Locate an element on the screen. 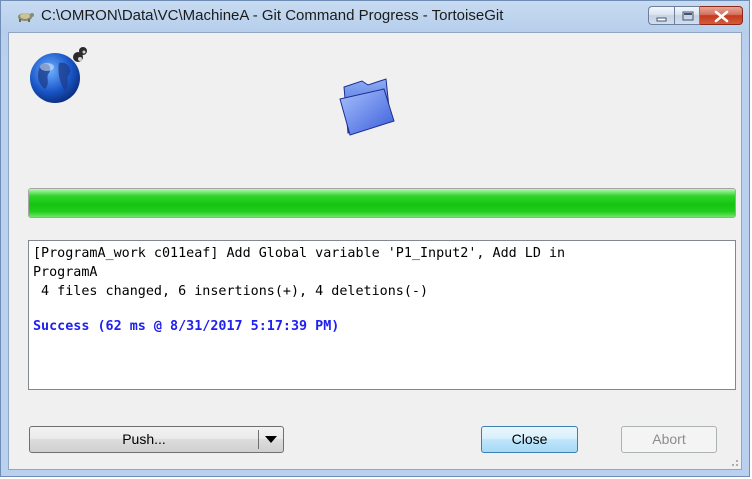  progress-bar is located at coordinates (382, 203).